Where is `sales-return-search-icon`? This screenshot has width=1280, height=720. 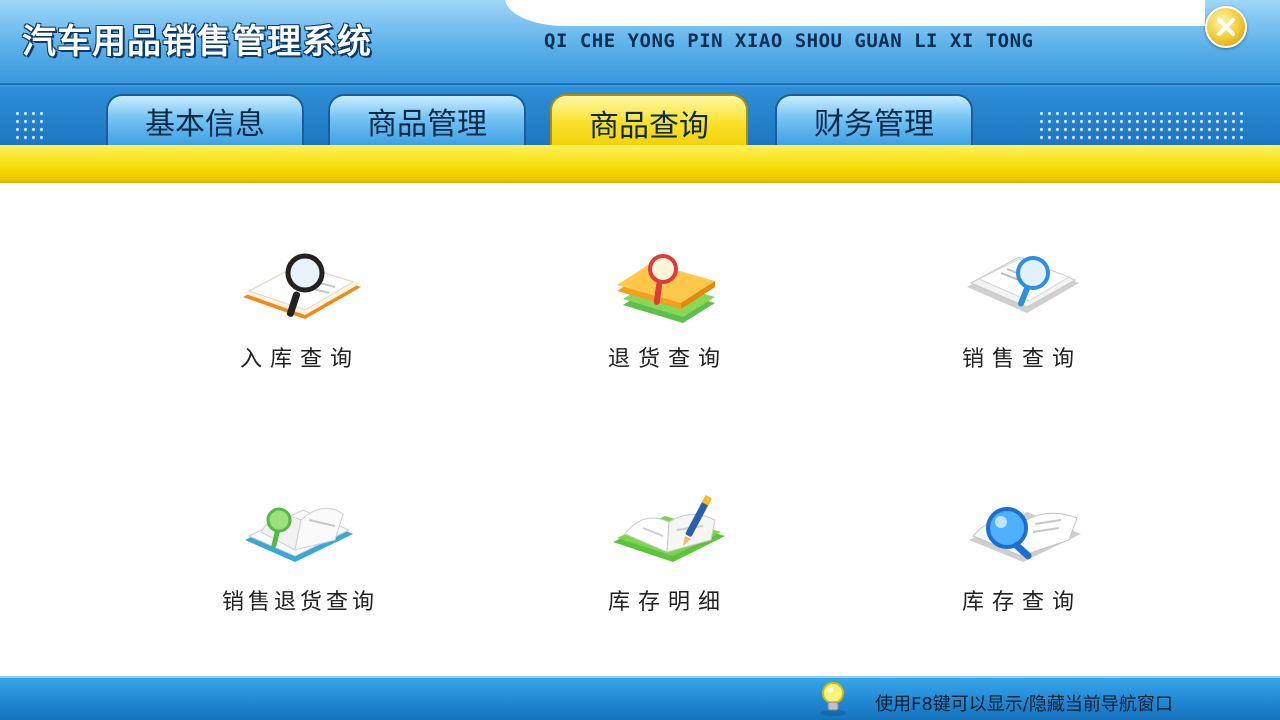 sales-return-search-icon is located at coordinates (299, 534).